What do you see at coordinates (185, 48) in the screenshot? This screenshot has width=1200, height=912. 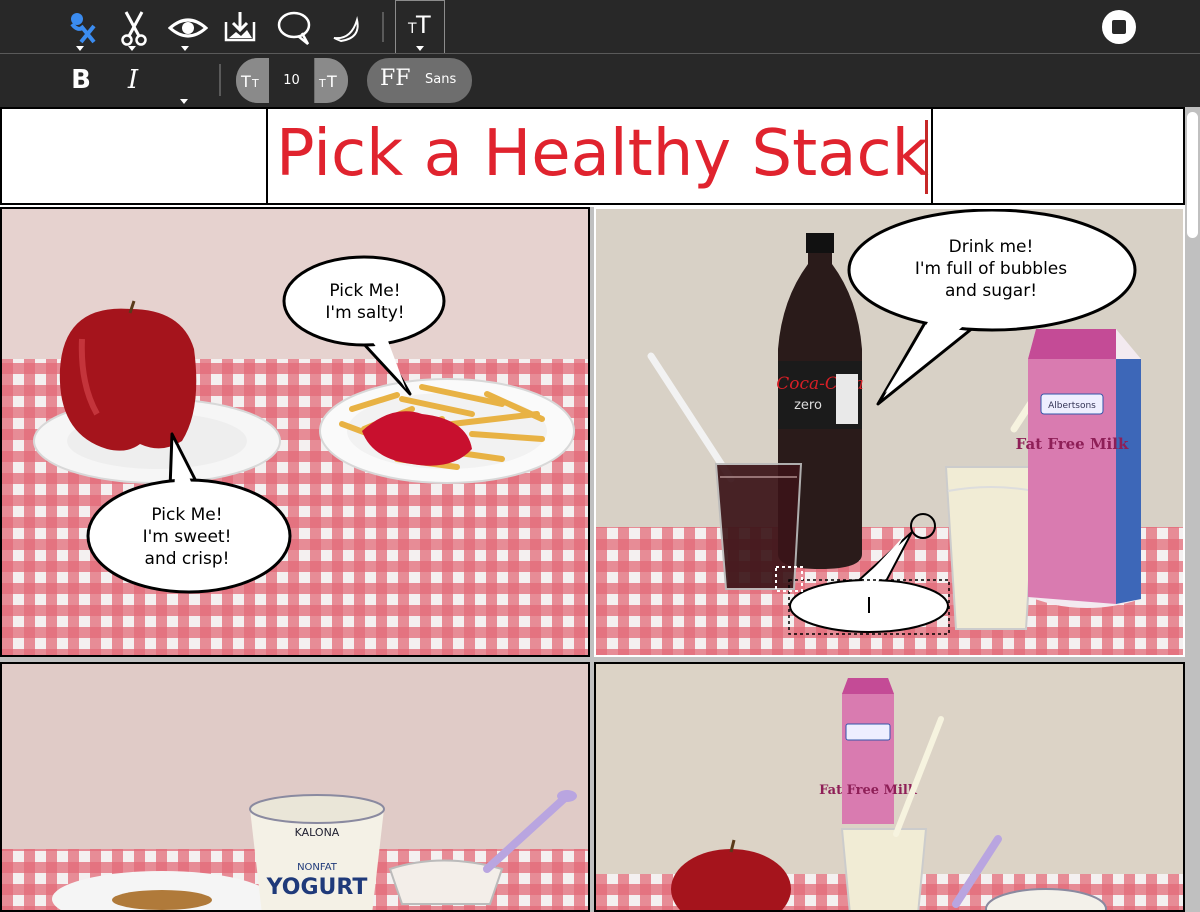 I see `view-menu-caret` at bounding box center [185, 48].